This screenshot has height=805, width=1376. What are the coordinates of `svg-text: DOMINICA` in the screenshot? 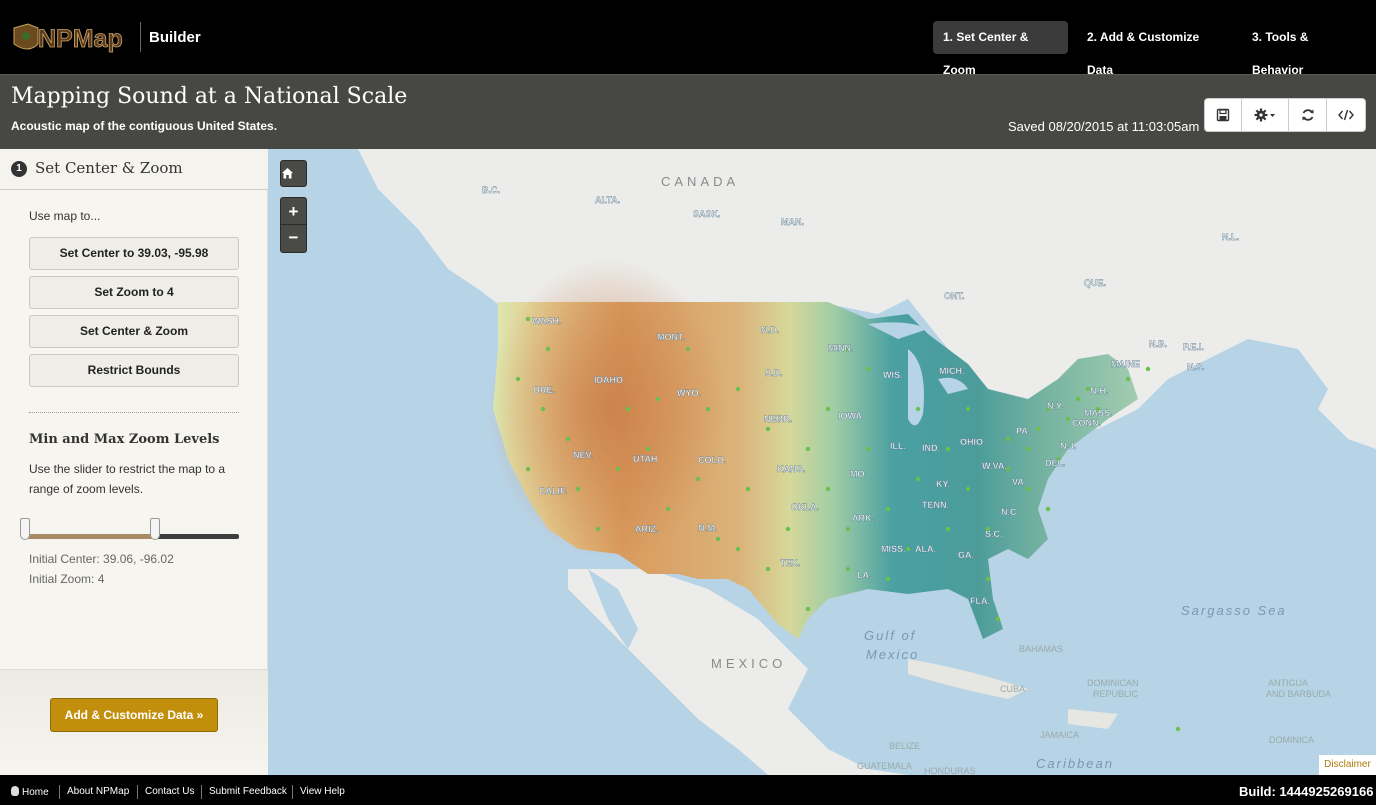 It's located at (1291, 740).